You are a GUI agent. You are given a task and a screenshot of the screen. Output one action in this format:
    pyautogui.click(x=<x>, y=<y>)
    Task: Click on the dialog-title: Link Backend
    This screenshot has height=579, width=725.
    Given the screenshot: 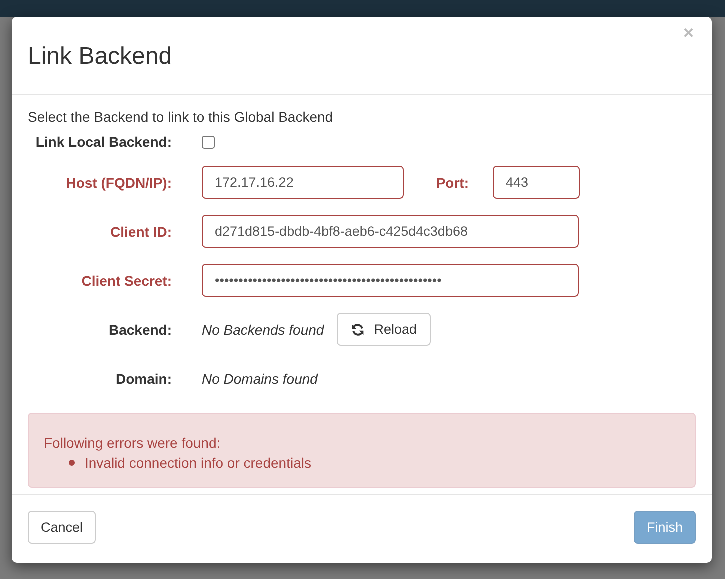 What is the action you would take?
    pyautogui.click(x=100, y=57)
    